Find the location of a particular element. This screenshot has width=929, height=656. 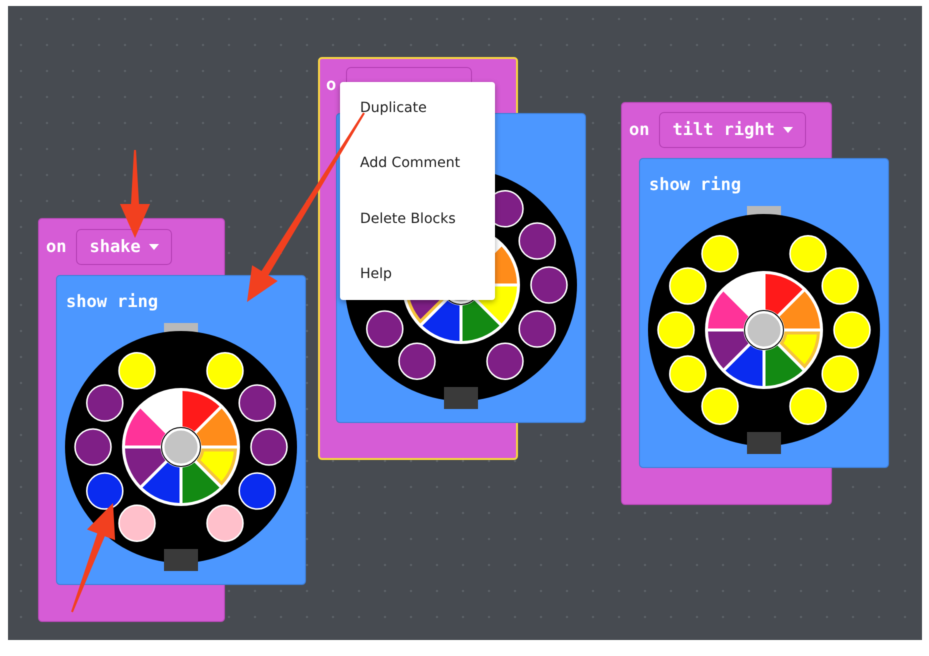

block-label: o is located at coordinates (331, 85).